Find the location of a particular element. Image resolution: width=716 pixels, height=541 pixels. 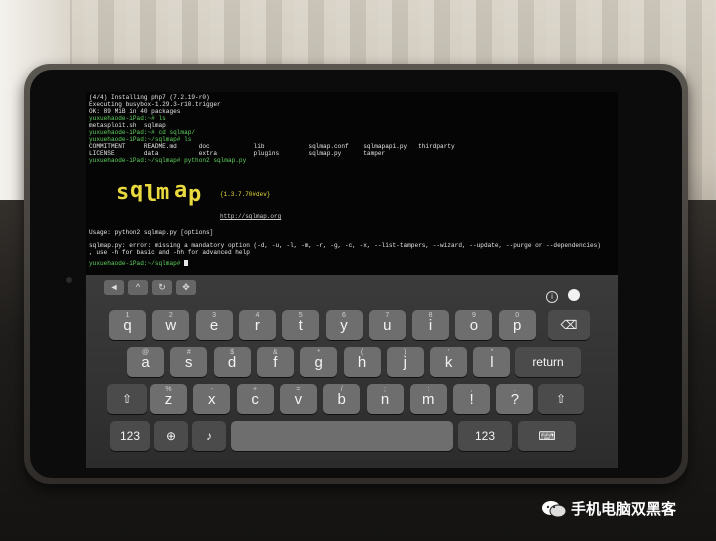

key-a: @ a is located at coordinates (145, 362).